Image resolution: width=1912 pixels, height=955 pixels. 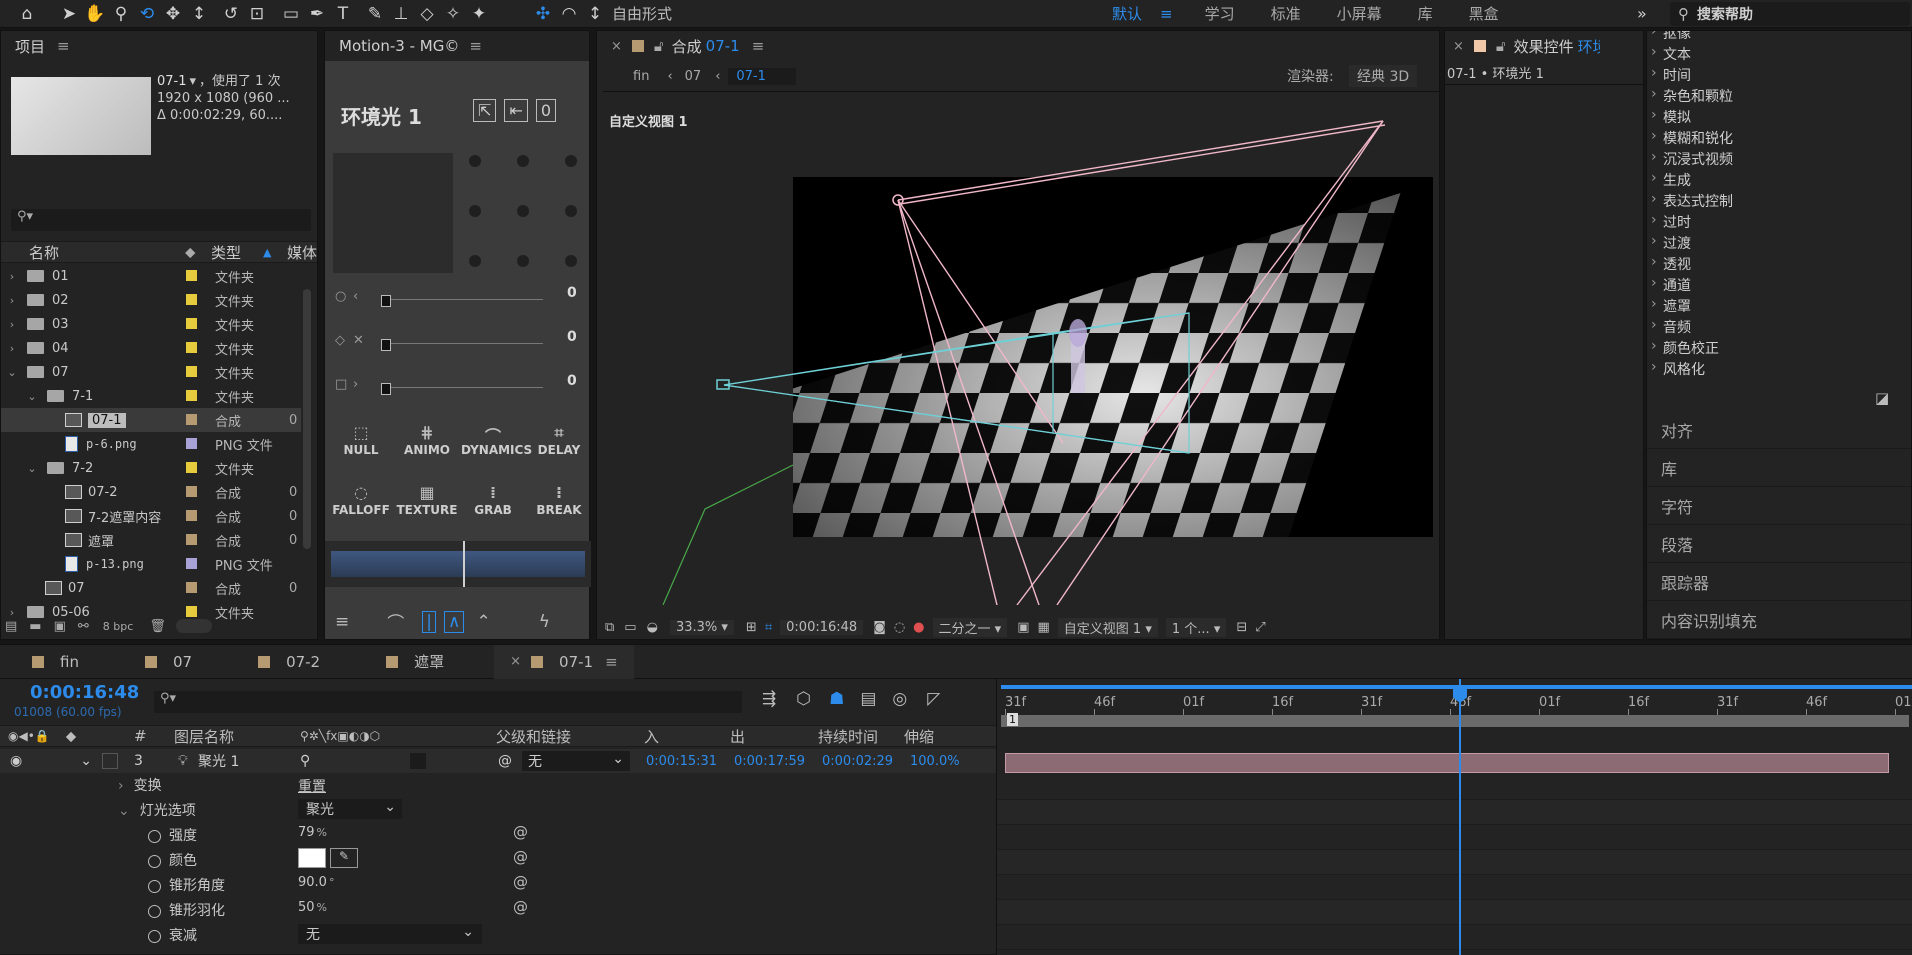 I want to click on slider-shape-icon: □, so click(x=341, y=384).